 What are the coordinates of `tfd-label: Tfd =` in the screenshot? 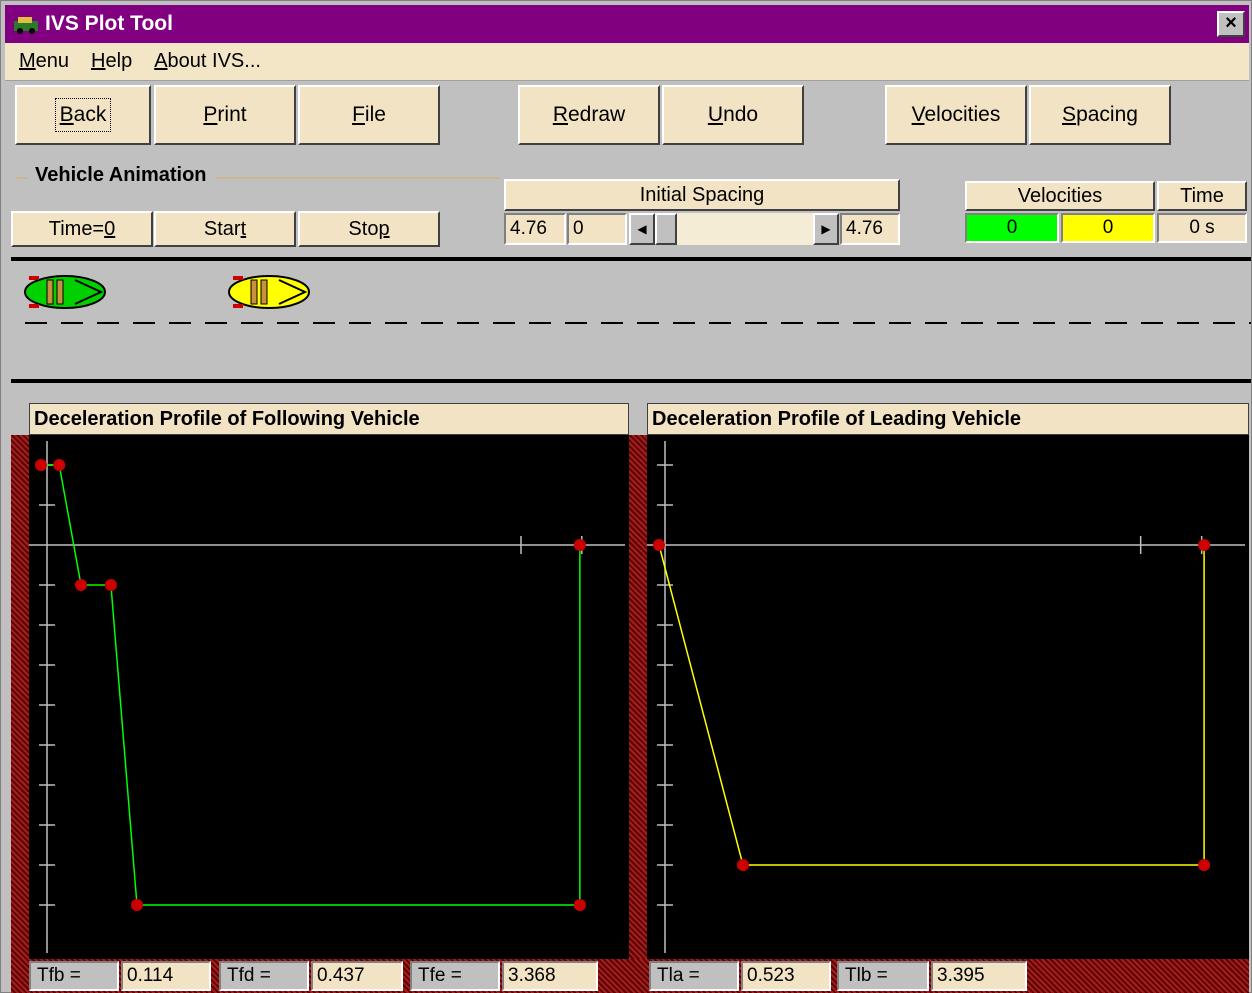 It's located at (264, 976).